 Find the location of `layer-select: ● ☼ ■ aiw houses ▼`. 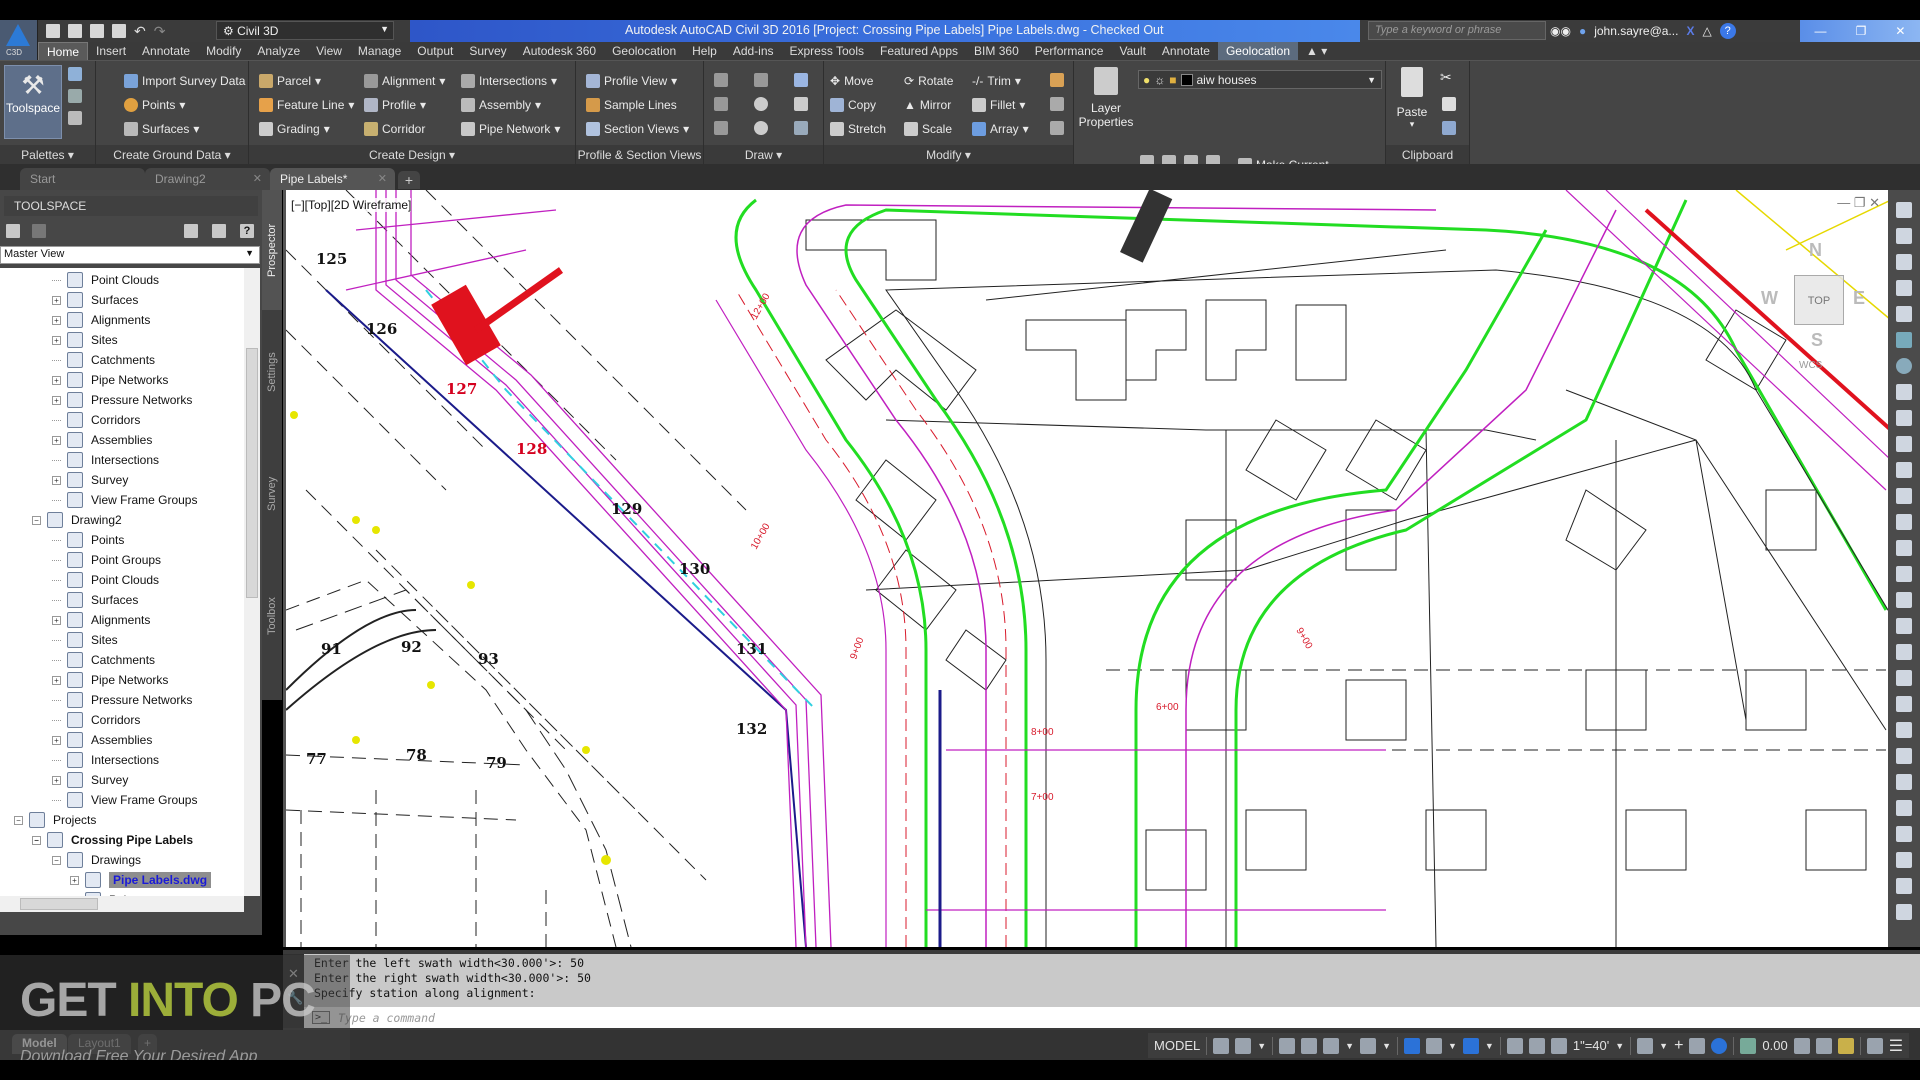

layer-select: ● ☼ ■ aiw houses ▼ is located at coordinates (1260, 79).